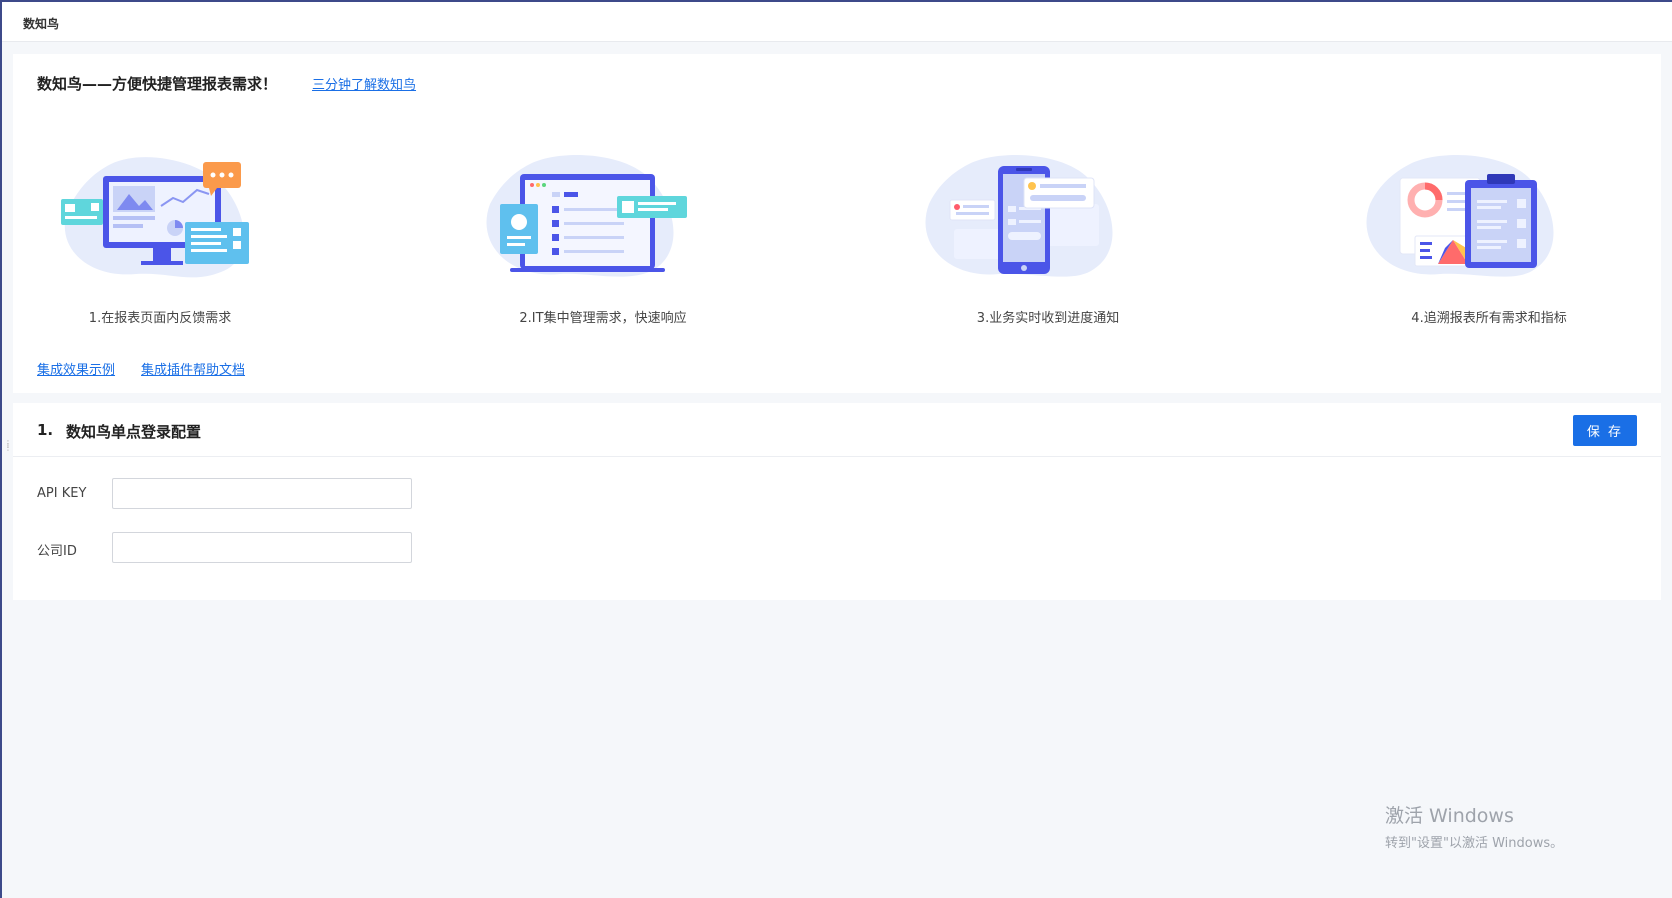 This screenshot has width=1672, height=898. Describe the element at coordinates (1019, 216) in the screenshot. I see `phone-illustration-icon` at that location.